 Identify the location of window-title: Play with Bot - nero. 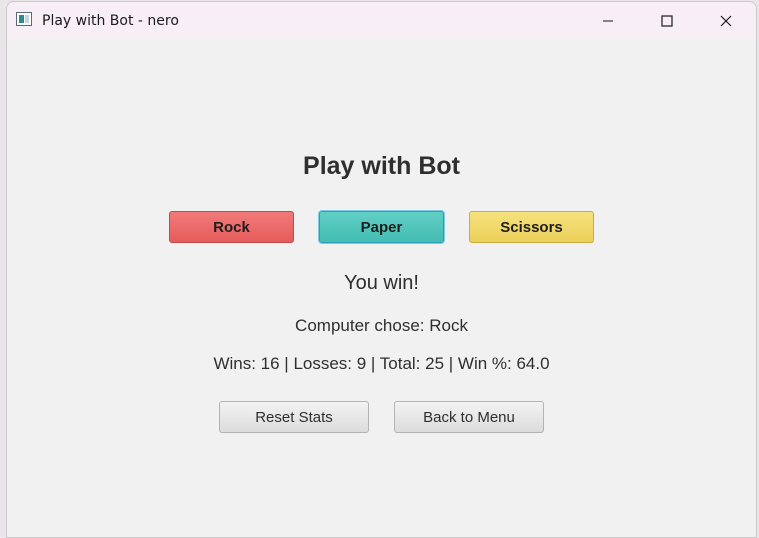
(110, 21).